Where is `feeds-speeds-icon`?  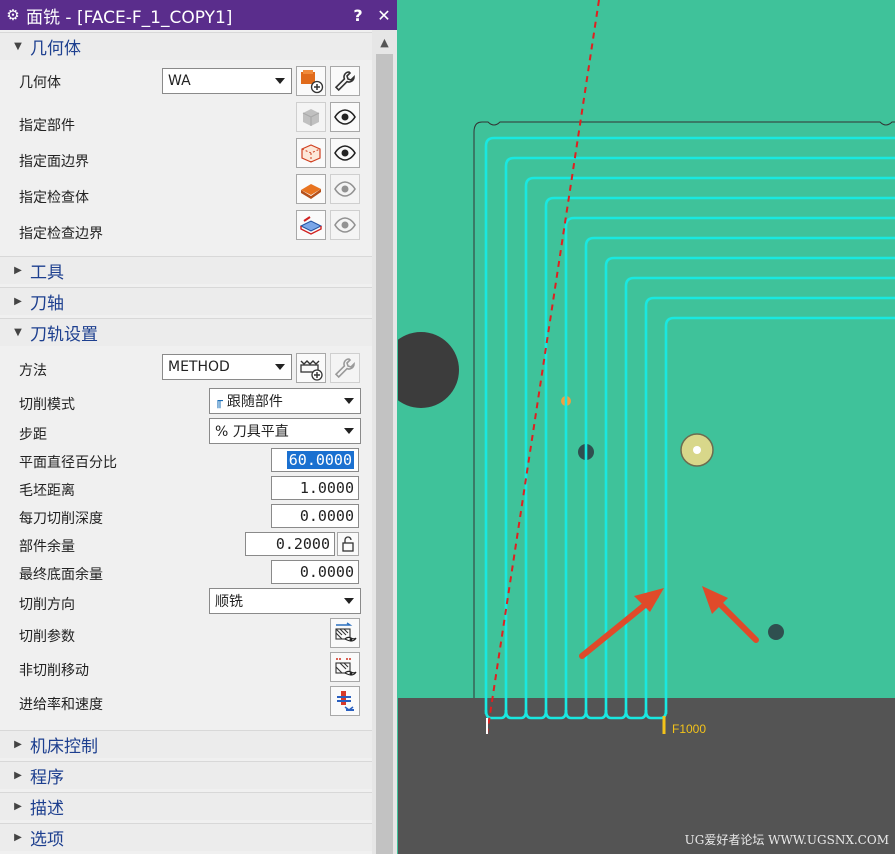 feeds-speeds-icon is located at coordinates (345, 701).